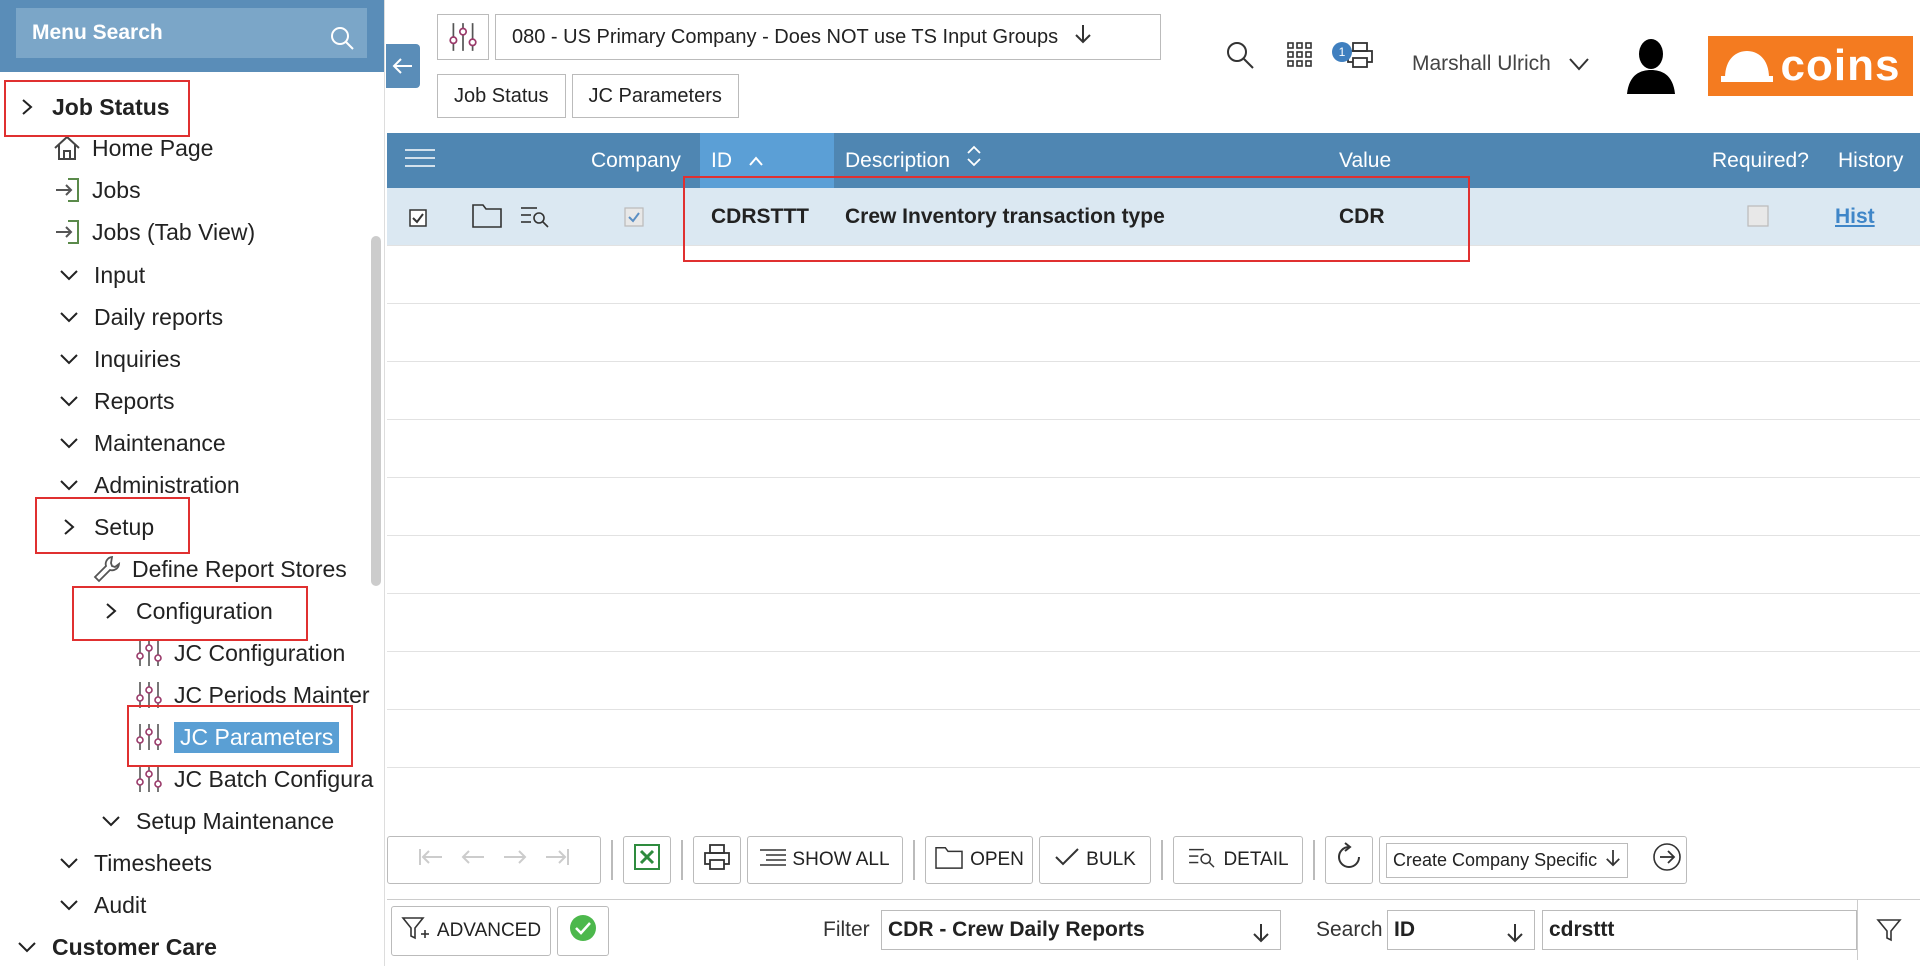 Image resolution: width=1920 pixels, height=966 pixels. I want to click on header-icons, so click(1300, 55).